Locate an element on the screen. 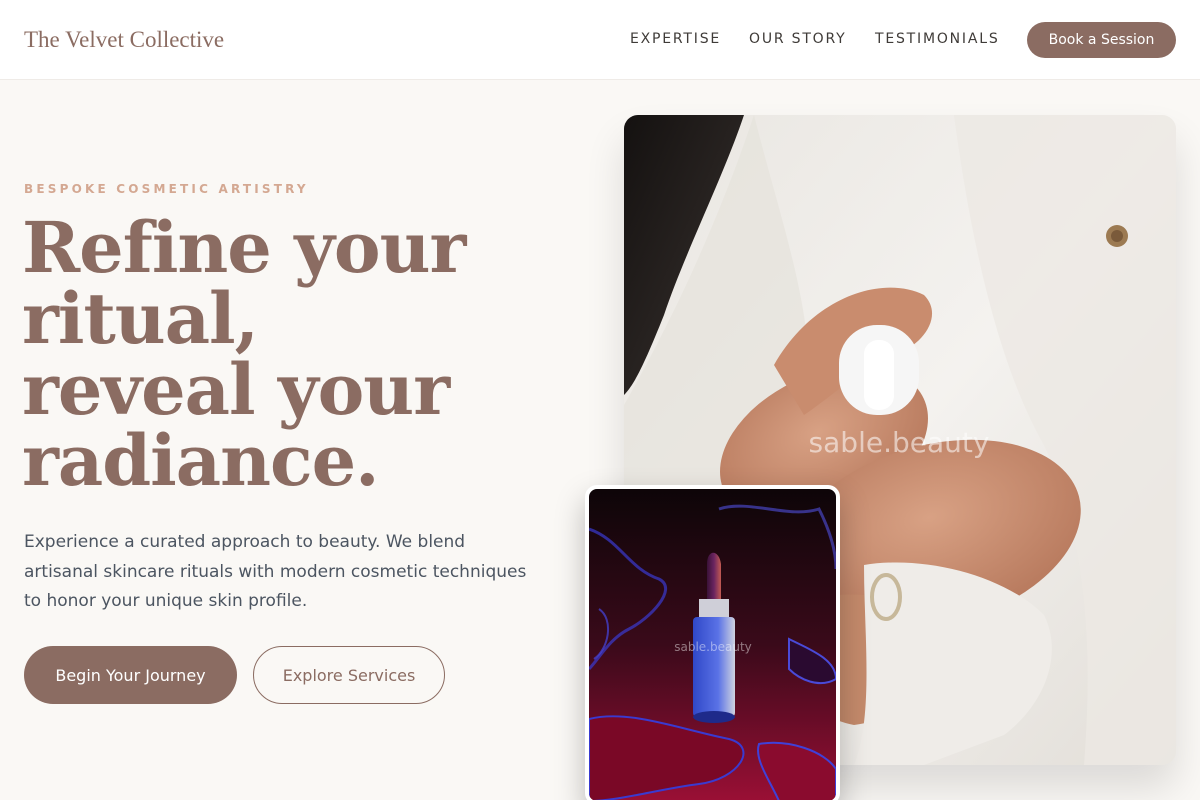 This screenshot has height=800, width=1200. brand-logo: The Velvet Collective is located at coordinates (124, 40).